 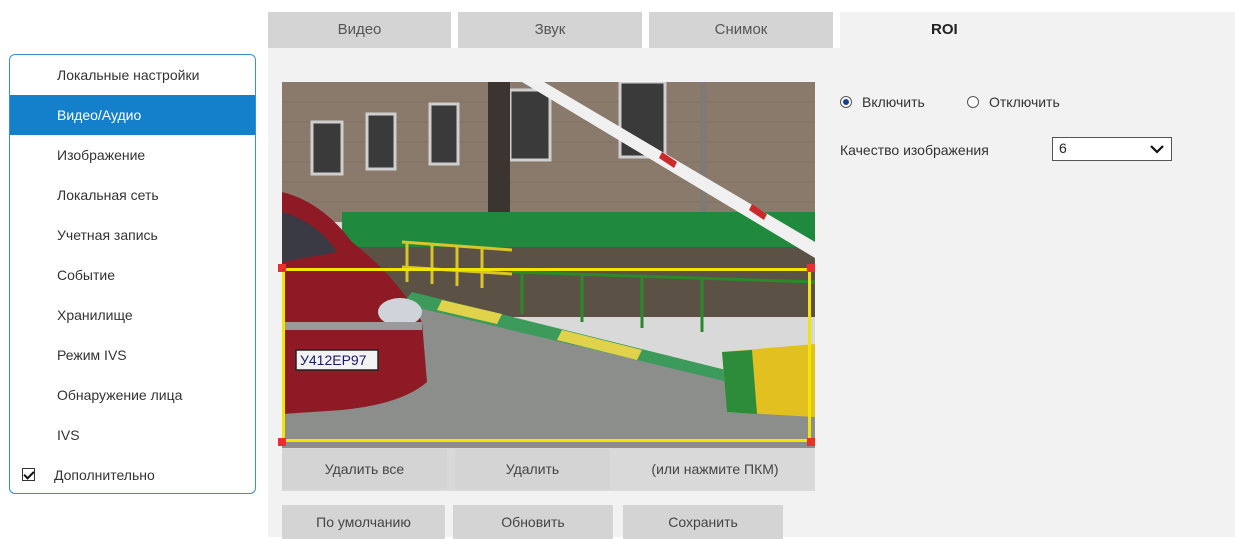 I want to click on disable-radio, so click(x=973, y=102).